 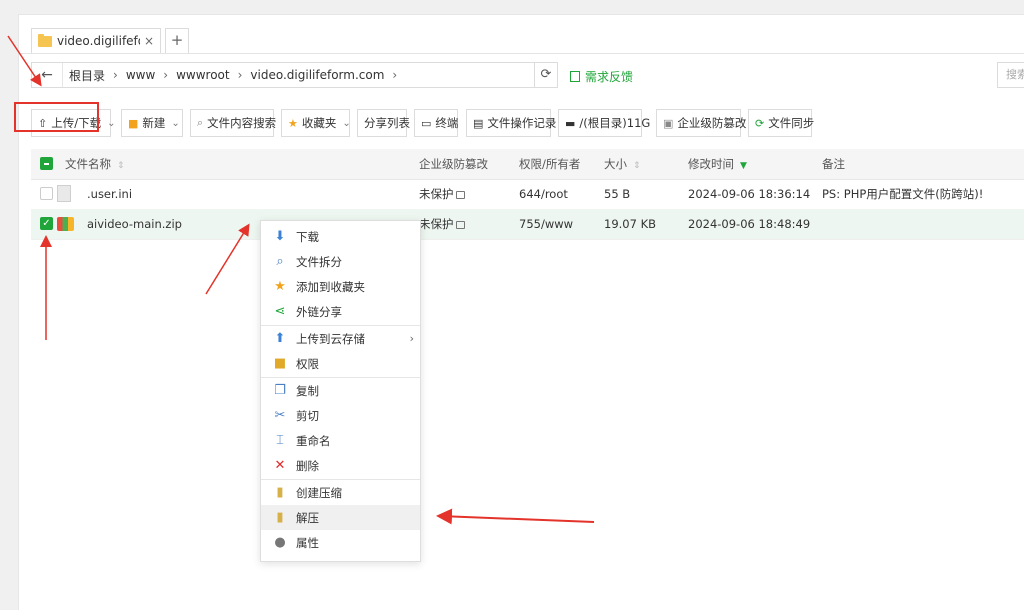 I want to click on menu-item-split: ⌕ 文件拆分, so click(x=340, y=261).